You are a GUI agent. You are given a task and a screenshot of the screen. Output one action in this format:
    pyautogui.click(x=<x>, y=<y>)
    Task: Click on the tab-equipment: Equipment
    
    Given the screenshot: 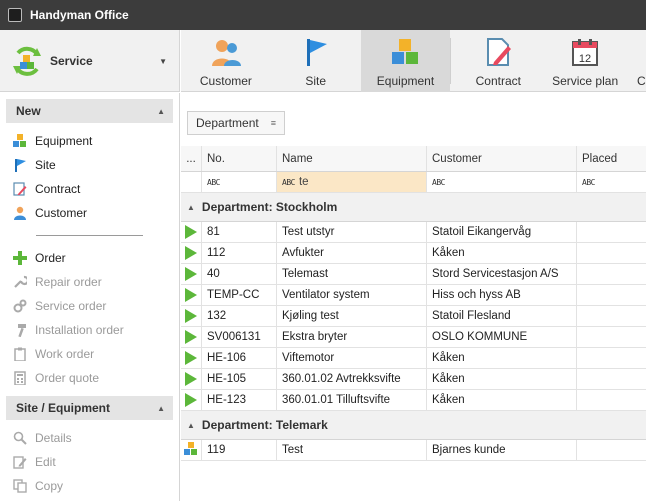 What is the action you would take?
    pyautogui.click(x=405, y=61)
    